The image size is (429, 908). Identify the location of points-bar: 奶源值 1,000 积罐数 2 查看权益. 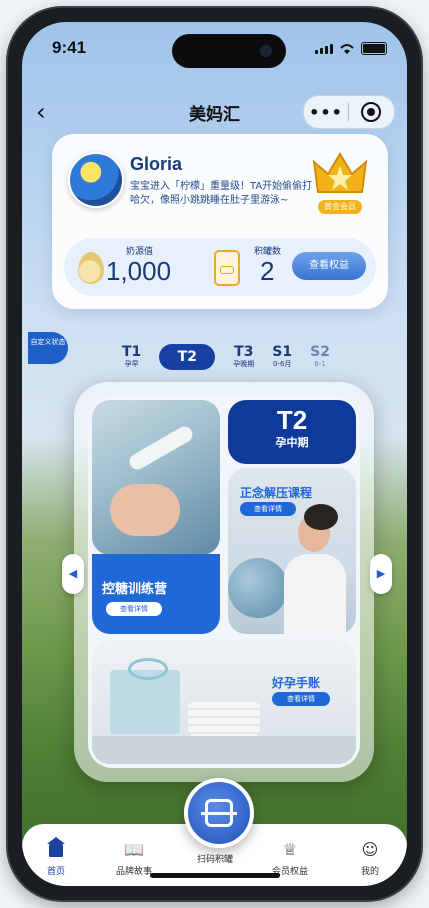
(220, 267).